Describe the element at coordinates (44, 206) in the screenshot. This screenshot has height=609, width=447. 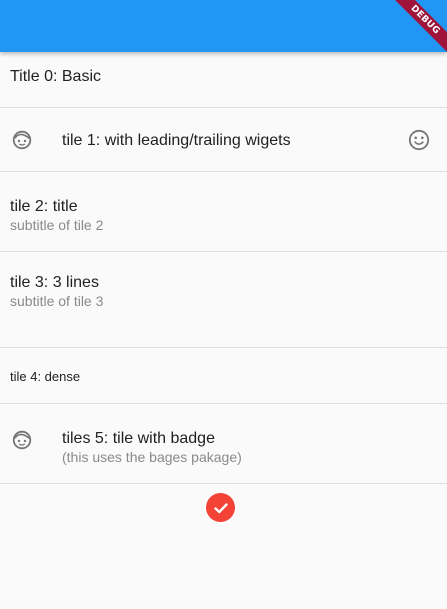
I see `tile-title: tile 2: title` at that location.